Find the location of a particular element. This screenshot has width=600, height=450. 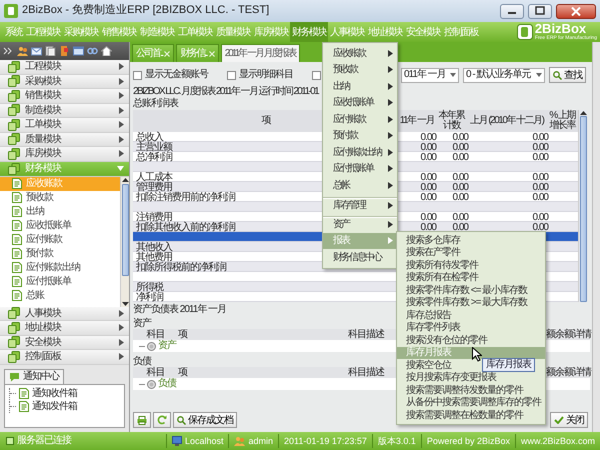

column-header: 上月 (2010年 十二月) is located at coordinates (507, 121).